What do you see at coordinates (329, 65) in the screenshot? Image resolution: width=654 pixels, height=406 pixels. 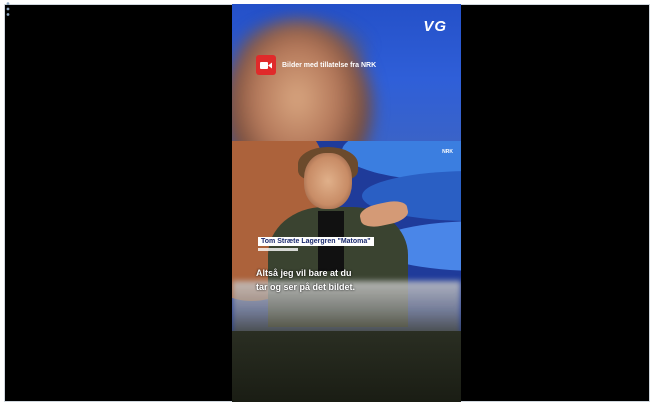 I see `credit-text: Bilder med tillatelse fra NRK` at bounding box center [329, 65].